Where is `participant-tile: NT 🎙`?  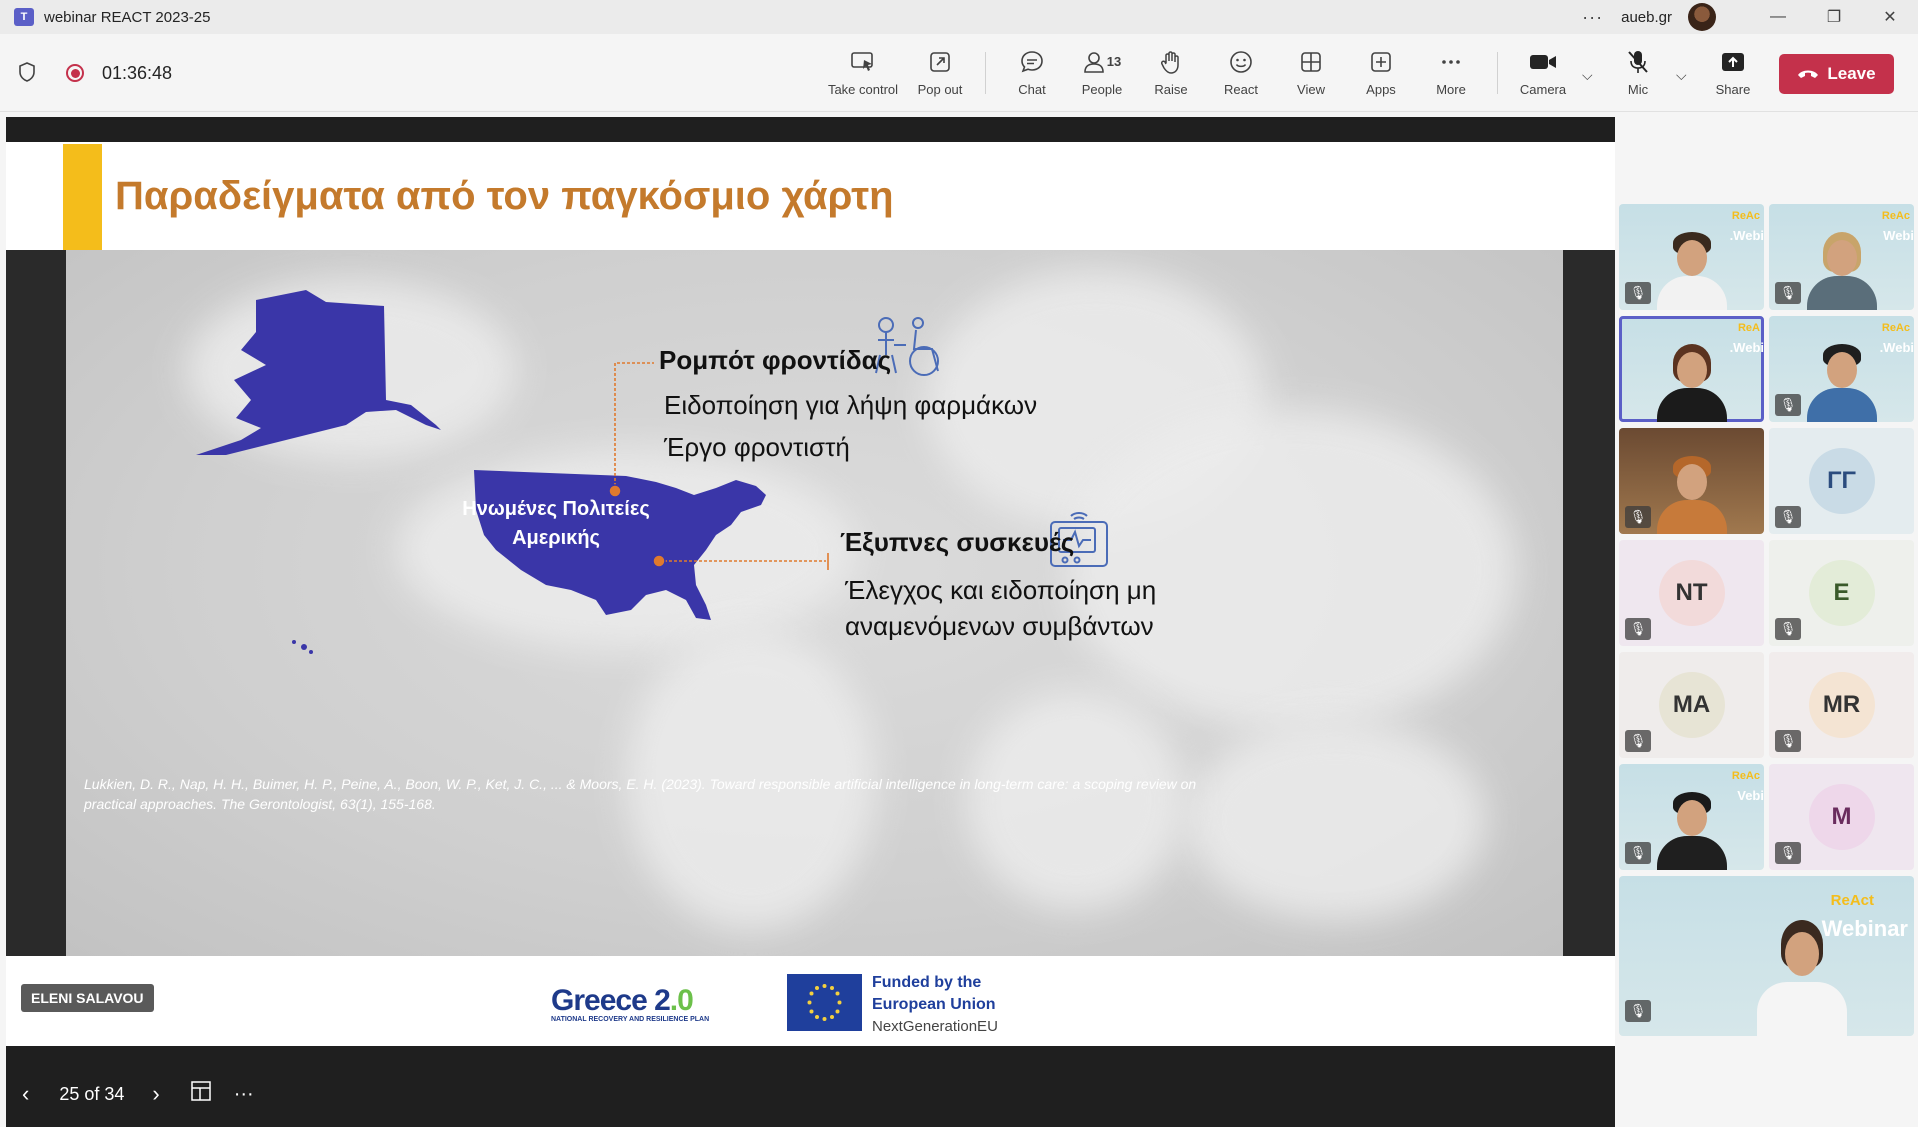
participant-tile: NT 🎙 is located at coordinates (1691, 593).